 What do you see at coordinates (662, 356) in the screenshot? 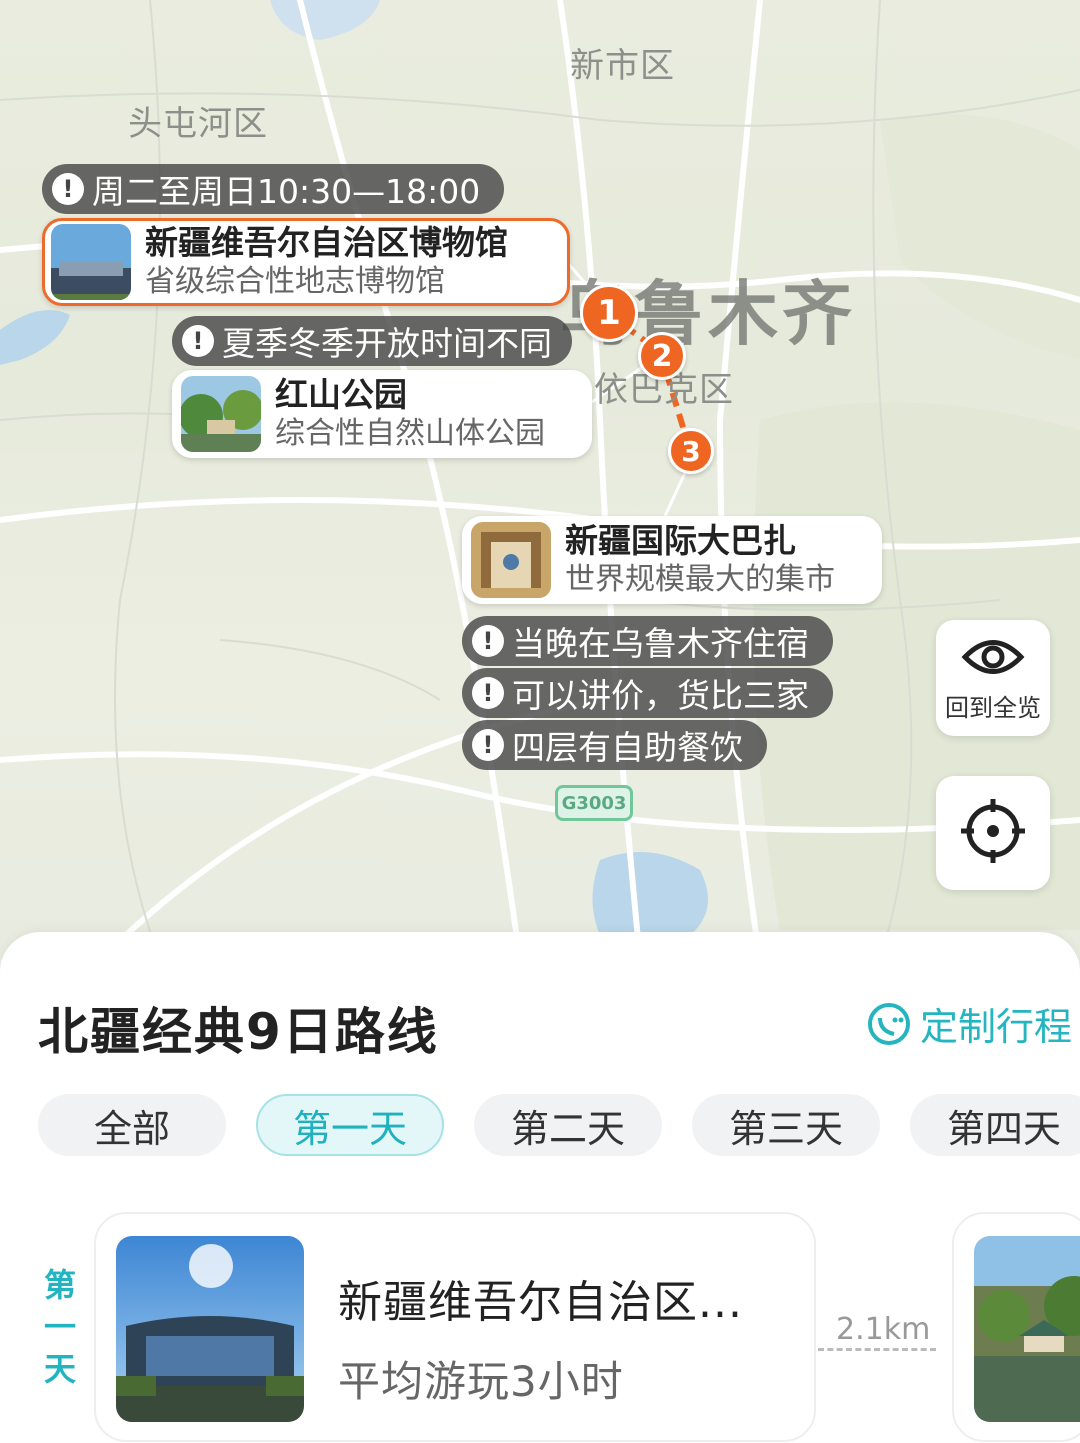
I see `route-marker-2: 2` at bounding box center [662, 356].